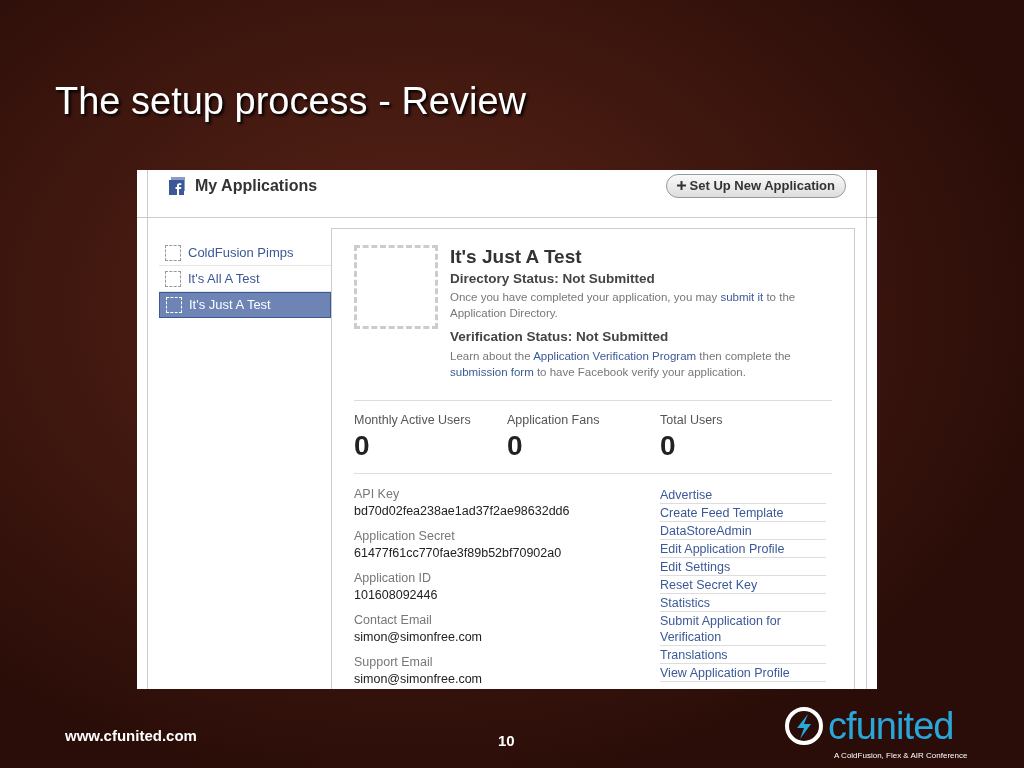  What do you see at coordinates (621, 364) in the screenshot?
I see `status-description: Learn about the Application Verification Program then complete the submission form to have Facebook verify your application.` at bounding box center [621, 364].